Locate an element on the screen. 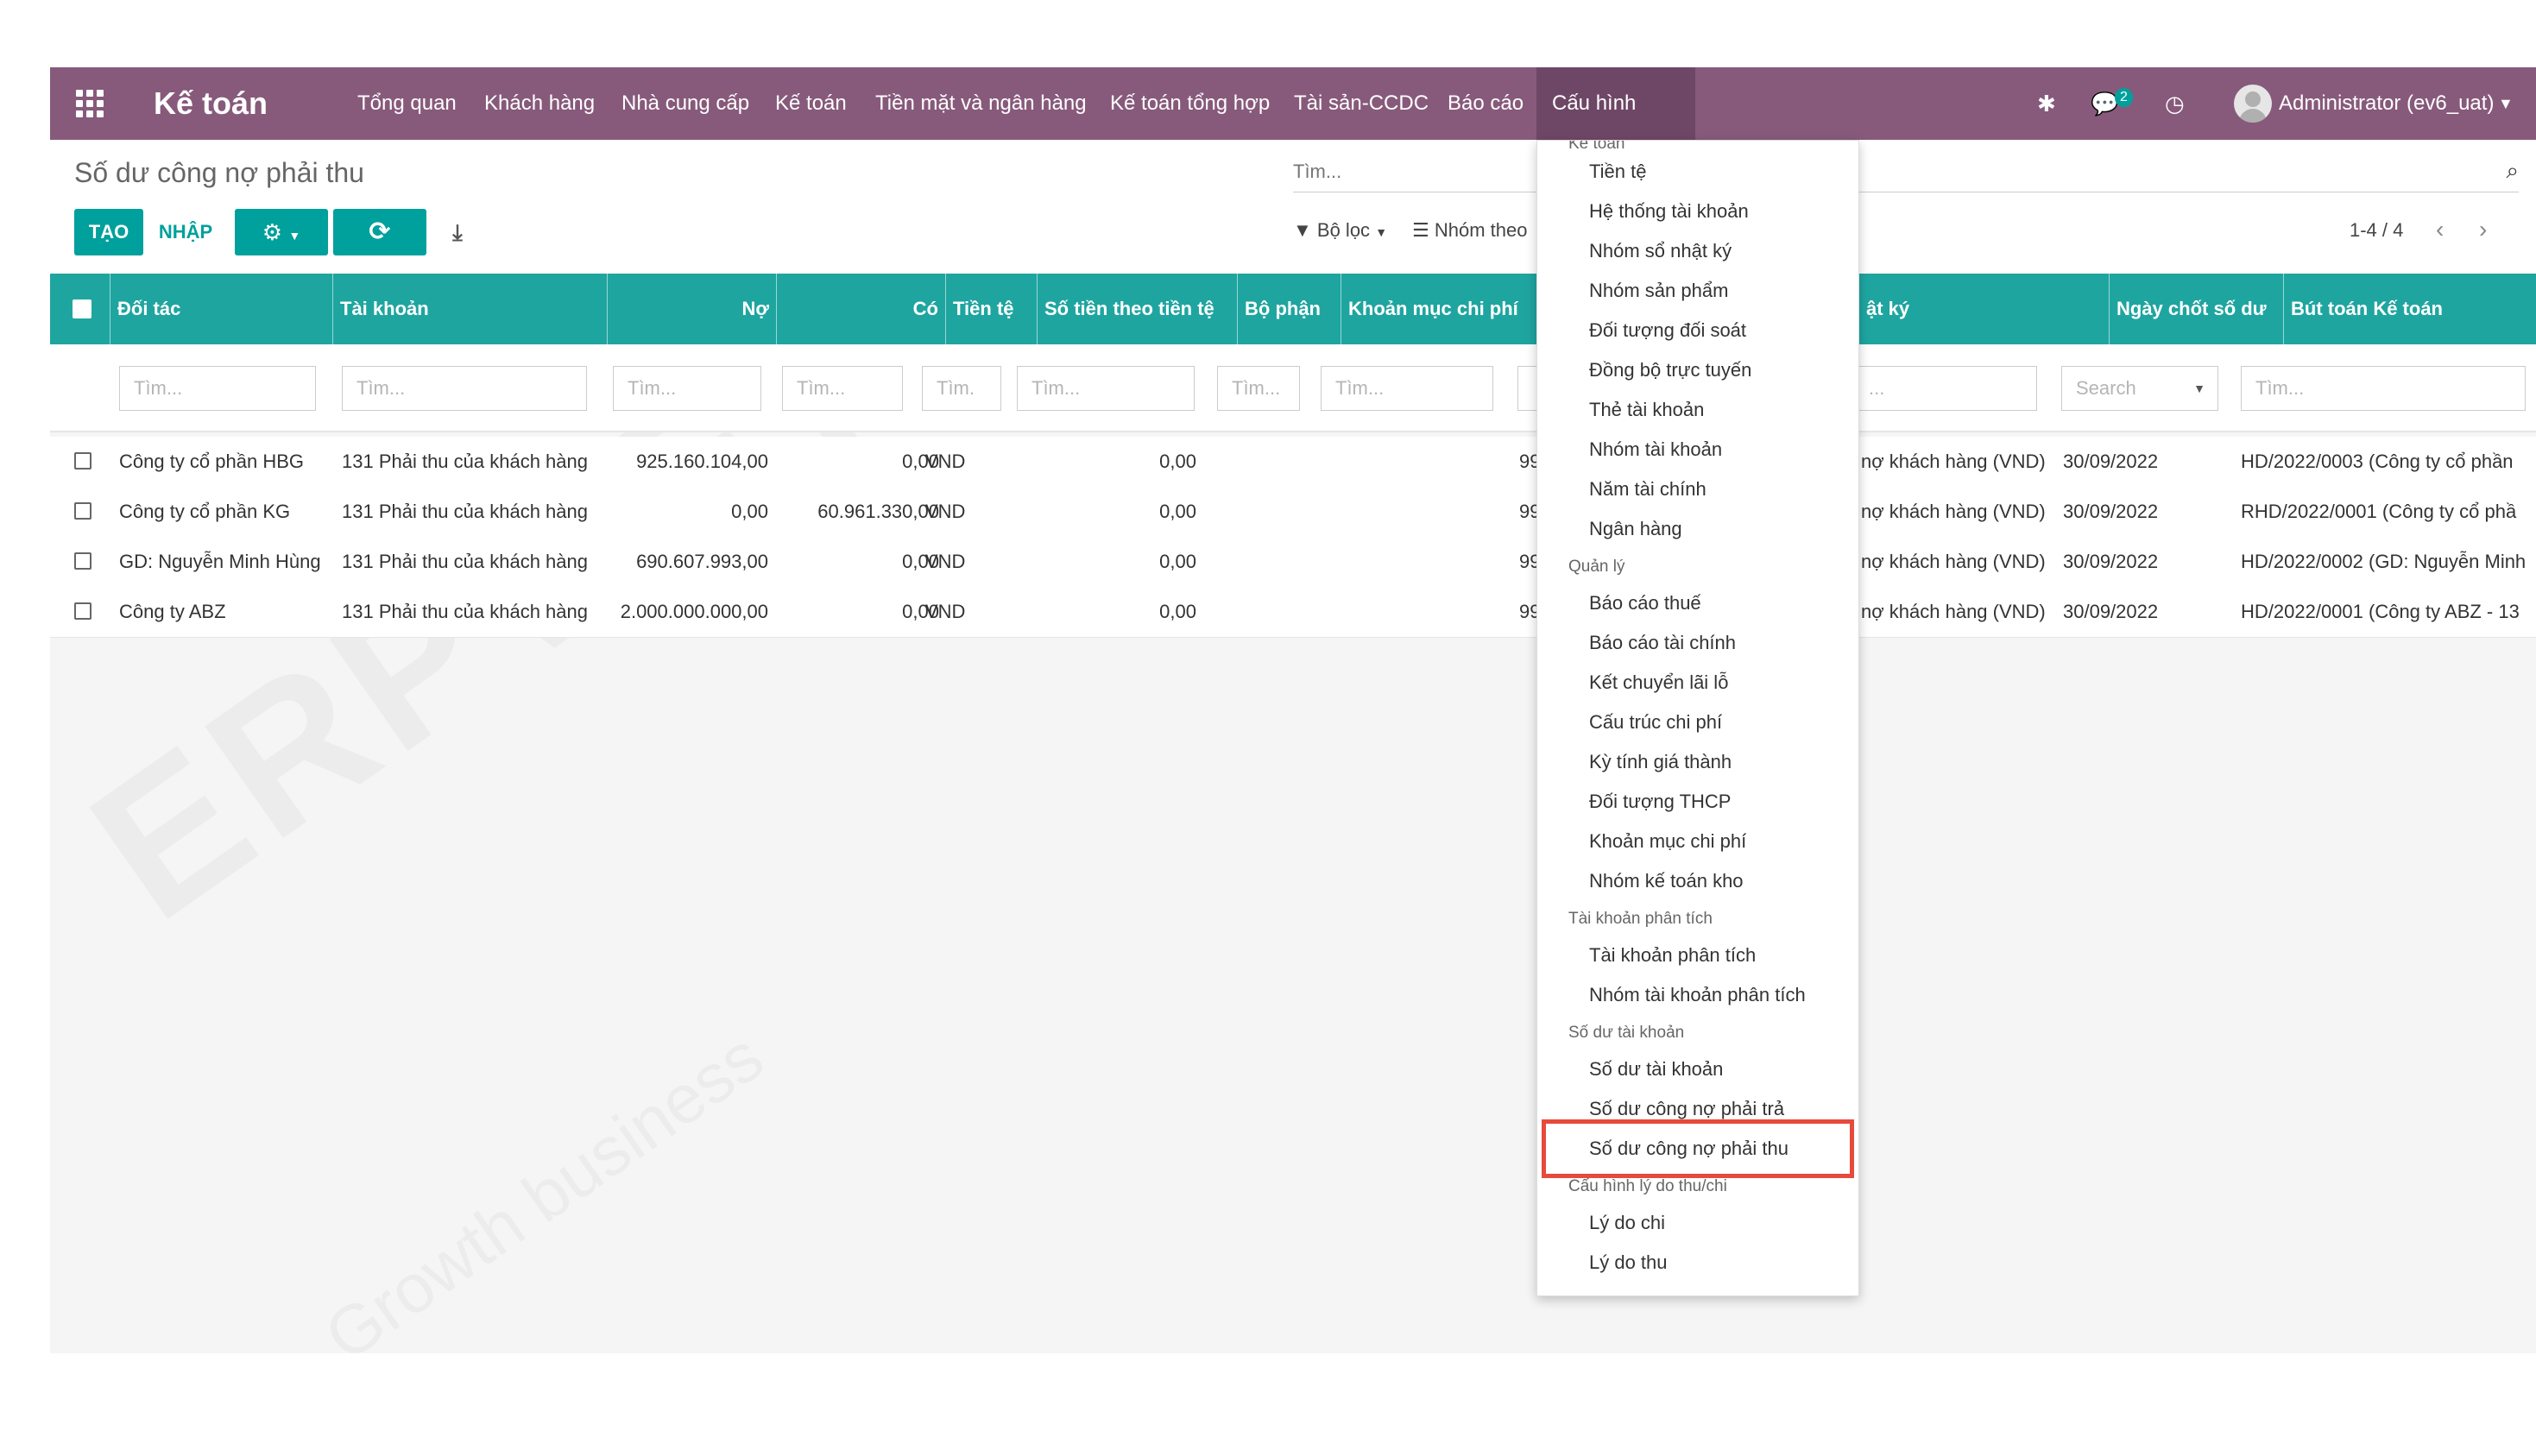 The width and height of the screenshot is (2536, 1456). col-no: Nợ is located at coordinates (692, 309).